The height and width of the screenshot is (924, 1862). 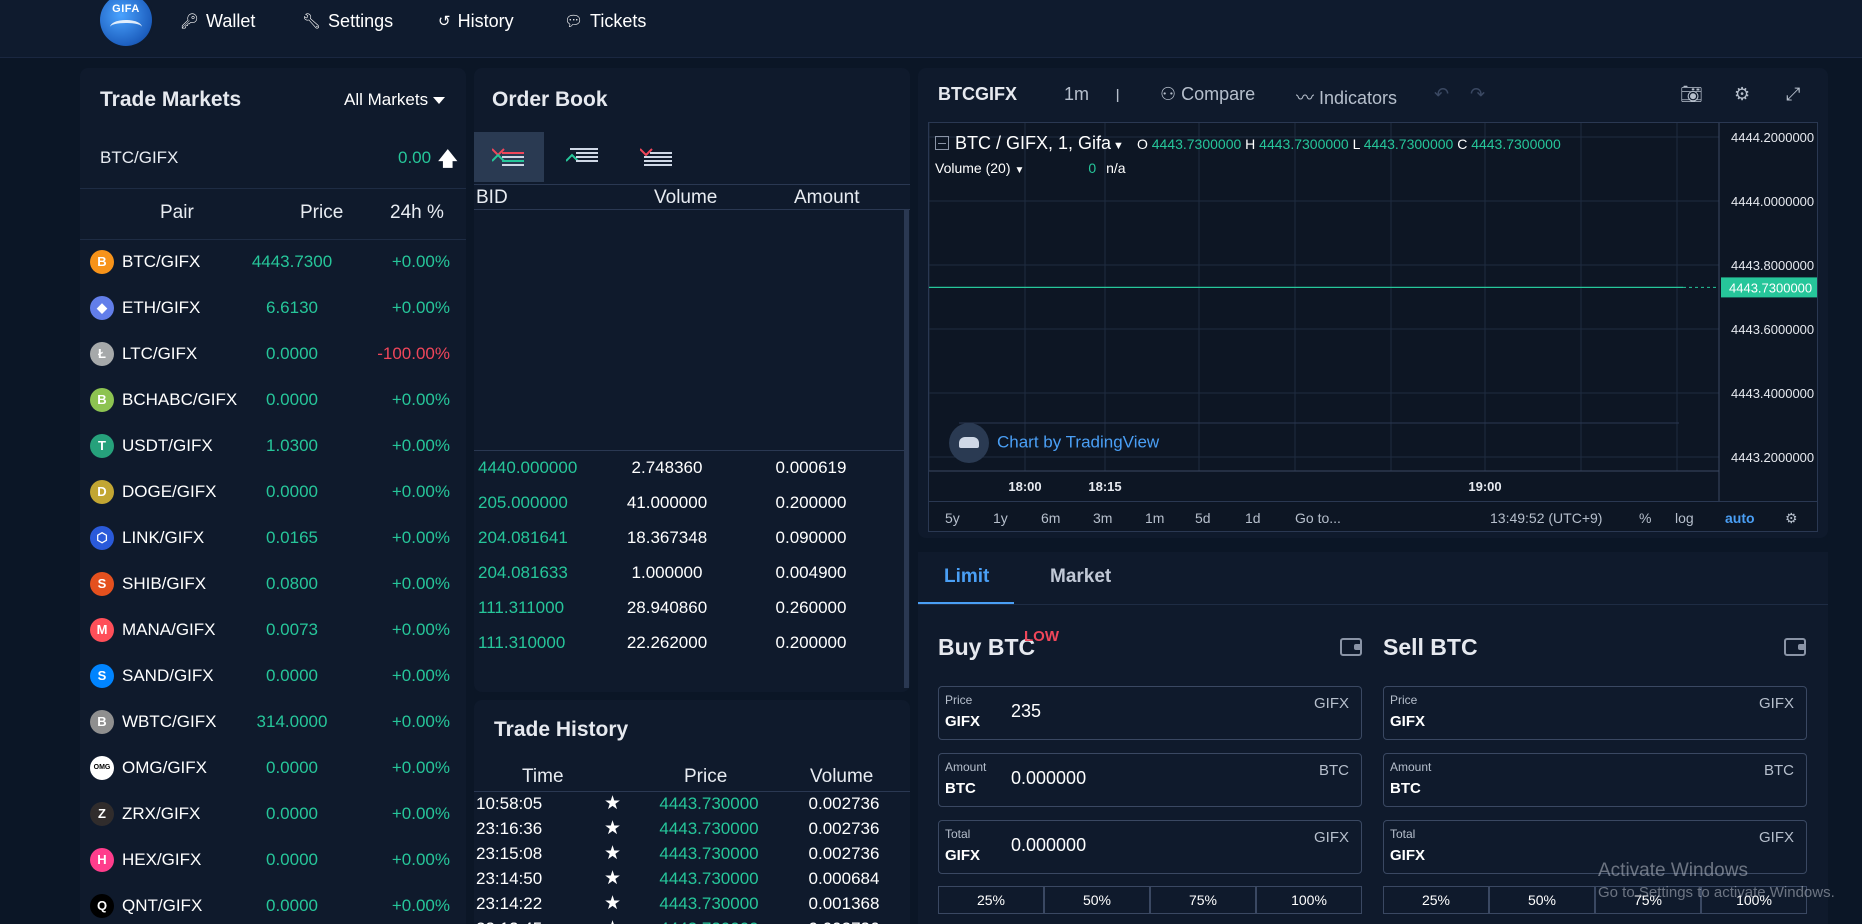 What do you see at coordinates (169, 491) in the screenshot?
I see `market-pair: DOGE/GIFX` at bounding box center [169, 491].